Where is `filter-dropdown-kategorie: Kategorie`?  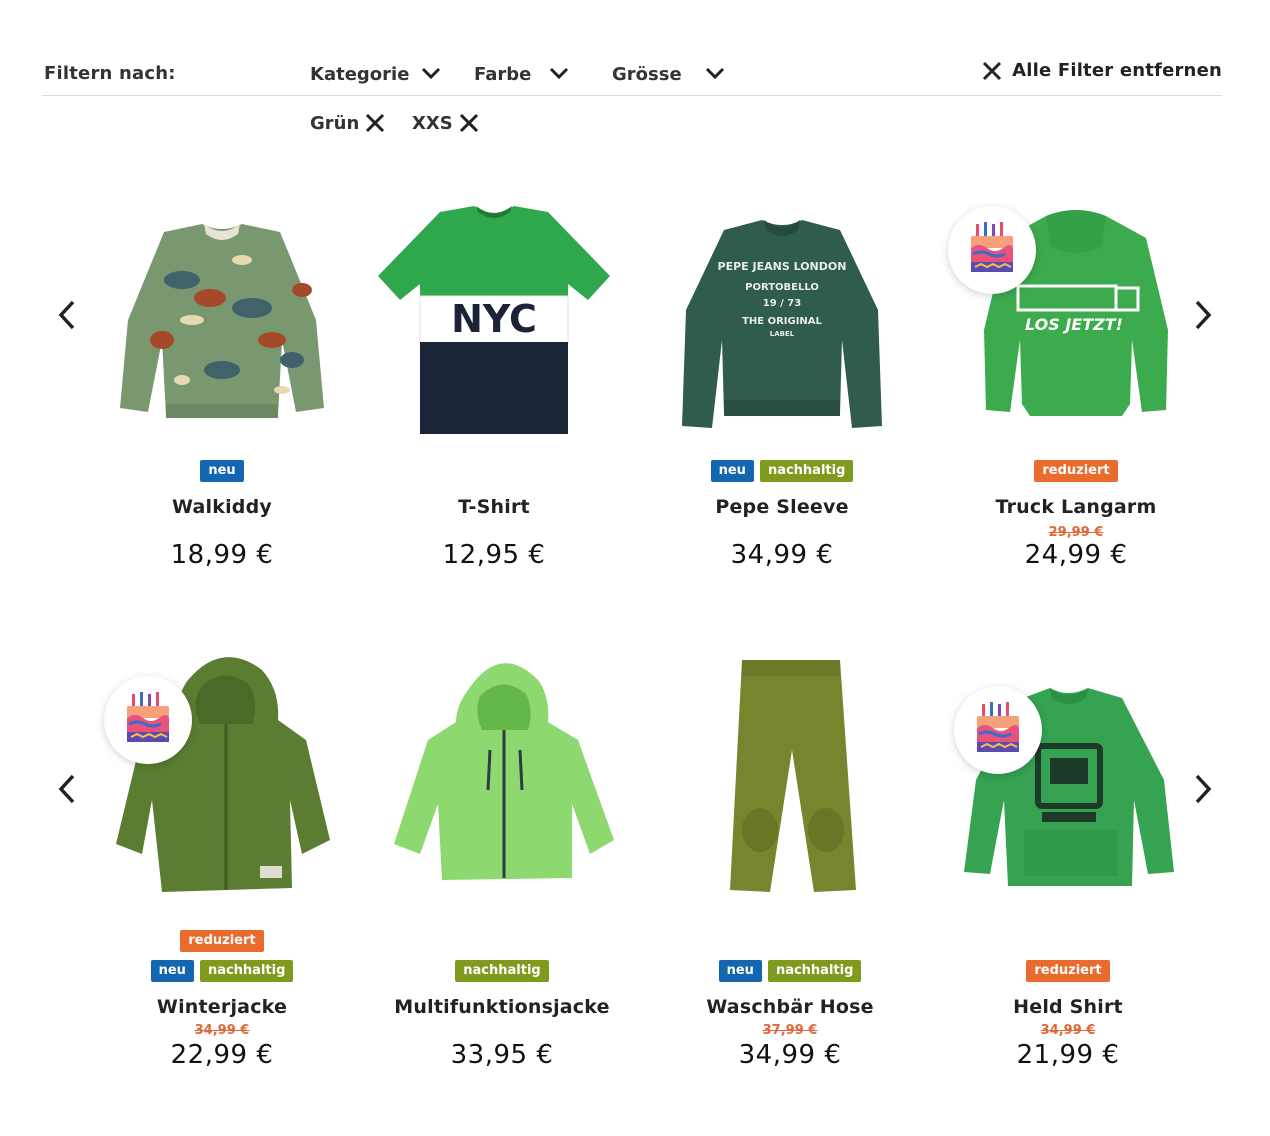 filter-dropdown-kategorie: Kategorie is located at coordinates (375, 74).